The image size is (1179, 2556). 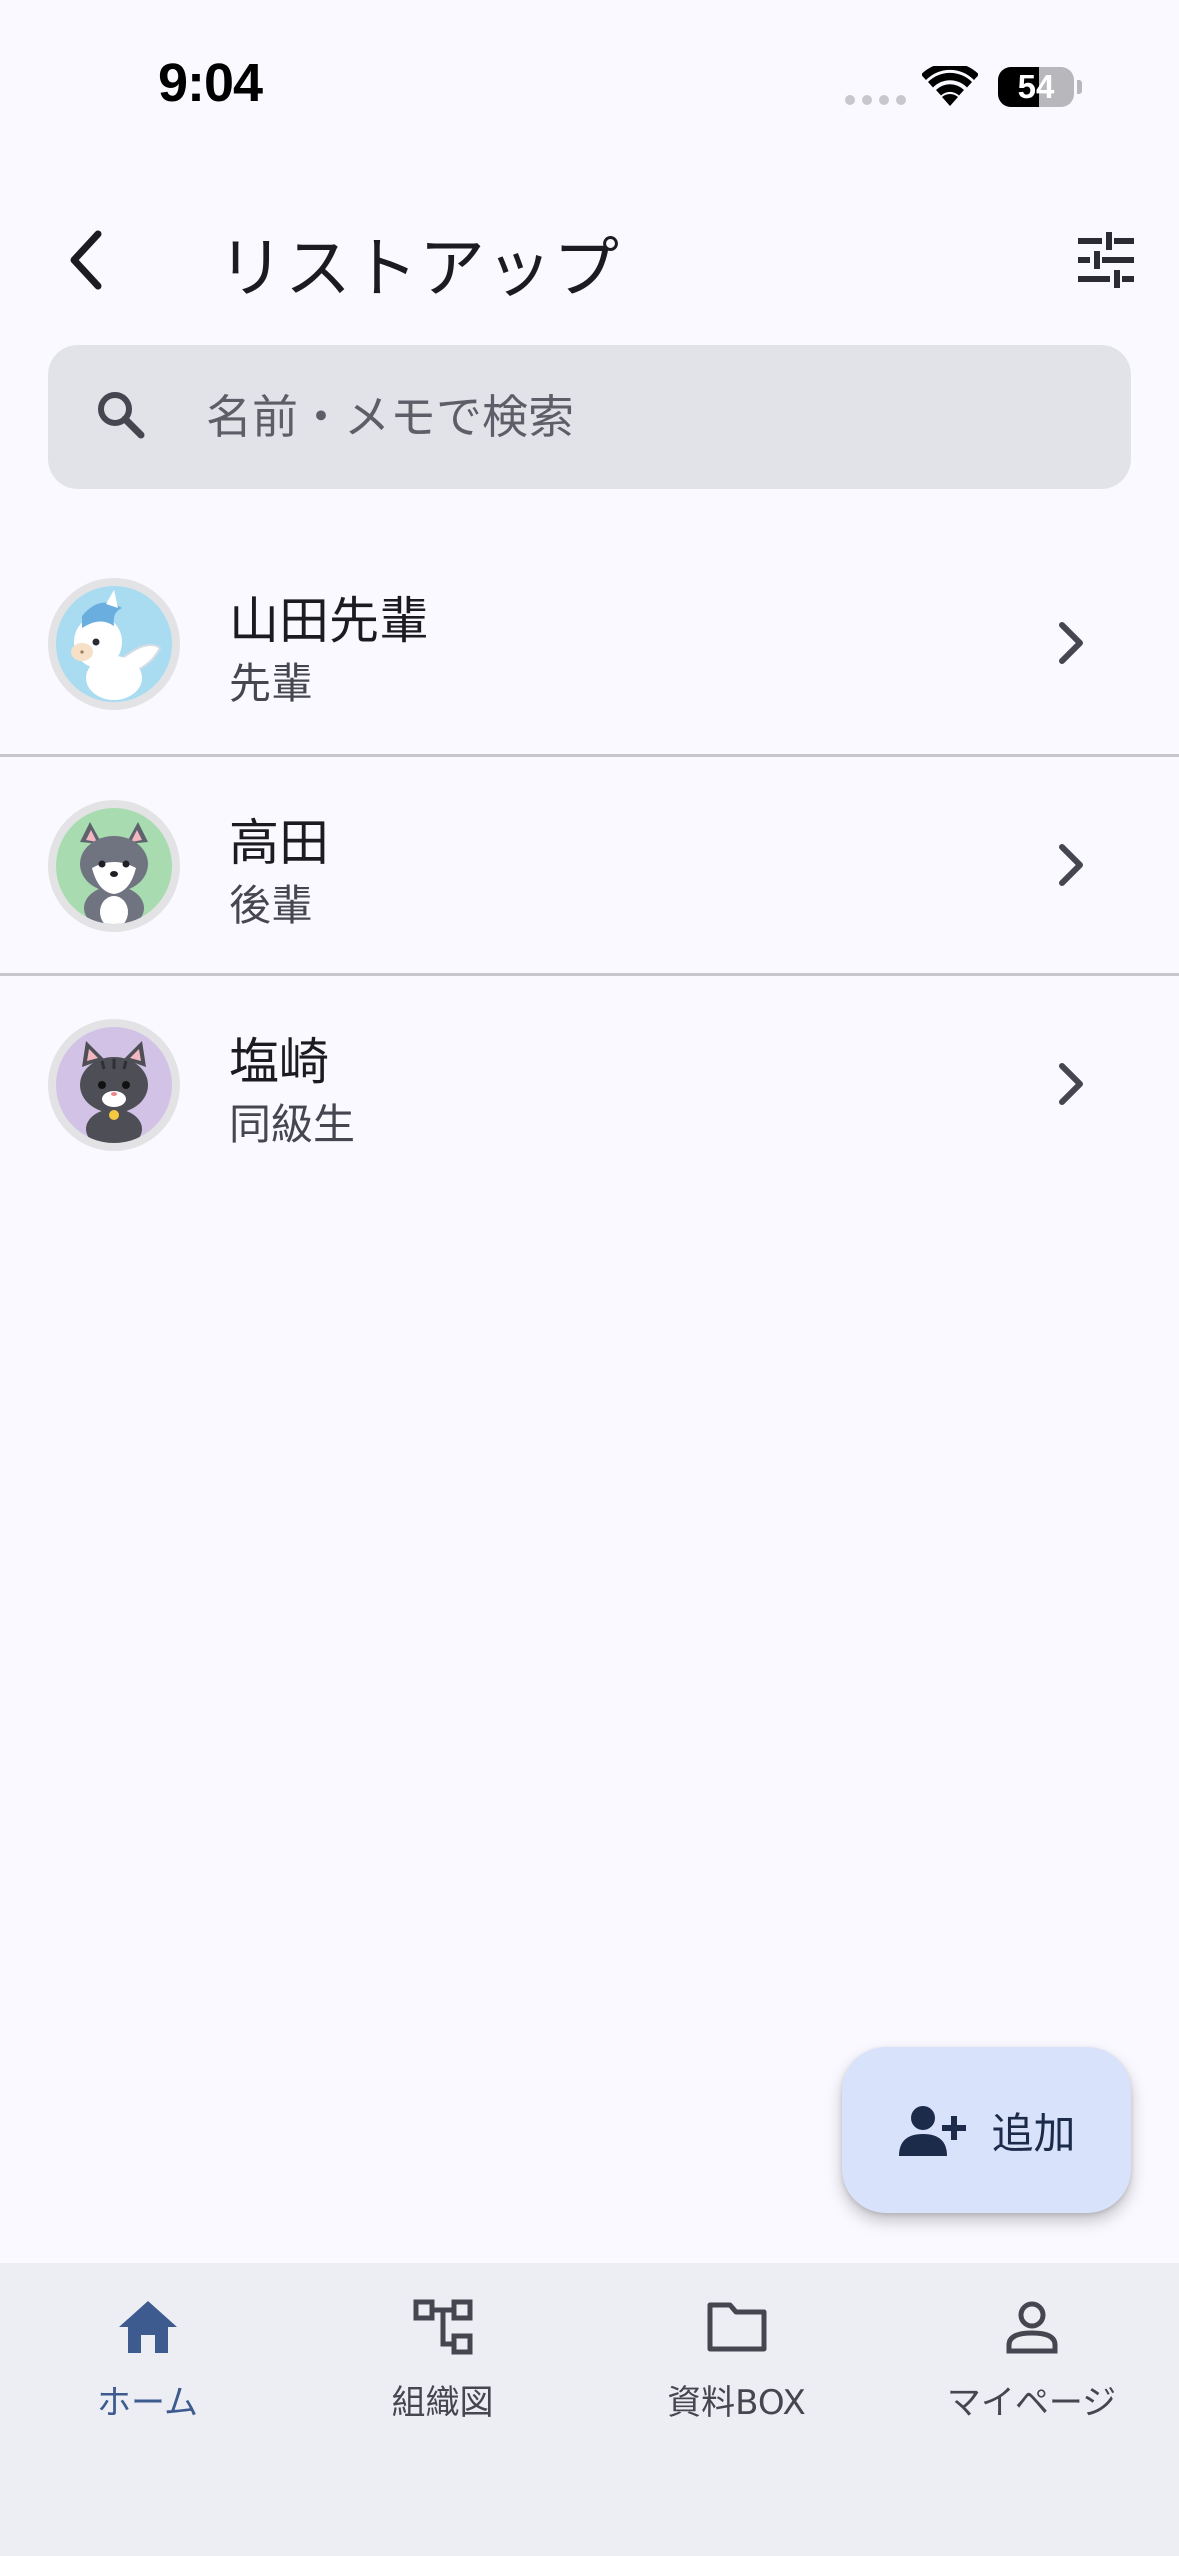 I want to click on contact-relation: 先輩, so click(x=271, y=683).